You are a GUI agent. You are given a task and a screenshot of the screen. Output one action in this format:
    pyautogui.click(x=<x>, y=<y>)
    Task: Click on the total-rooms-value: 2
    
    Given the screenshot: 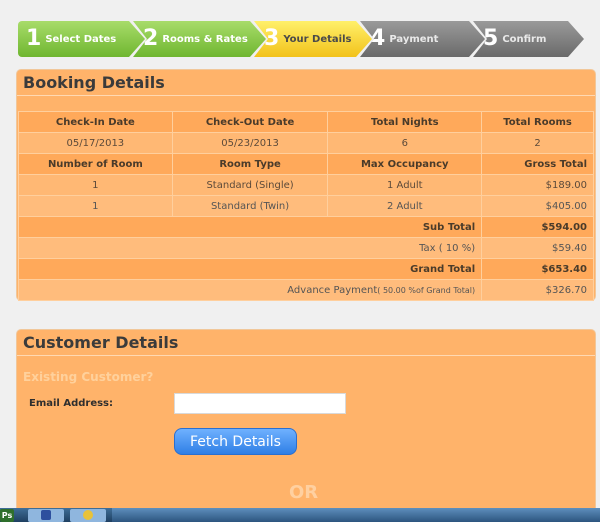 What is the action you would take?
    pyautogui.click(x=537, y=143)
    